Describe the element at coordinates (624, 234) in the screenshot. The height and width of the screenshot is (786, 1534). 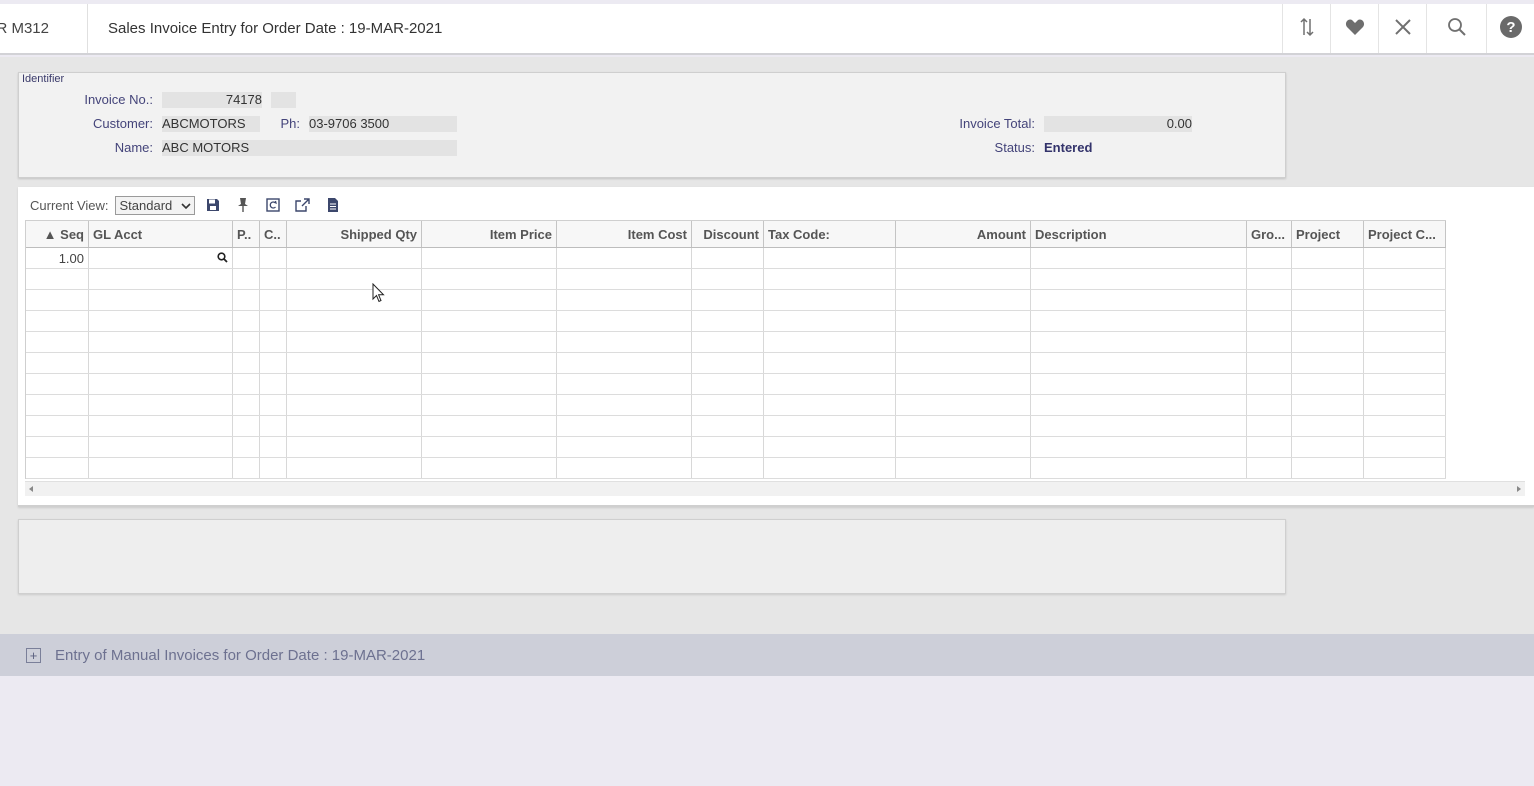
I see `column-header: Item Cost` at that location.